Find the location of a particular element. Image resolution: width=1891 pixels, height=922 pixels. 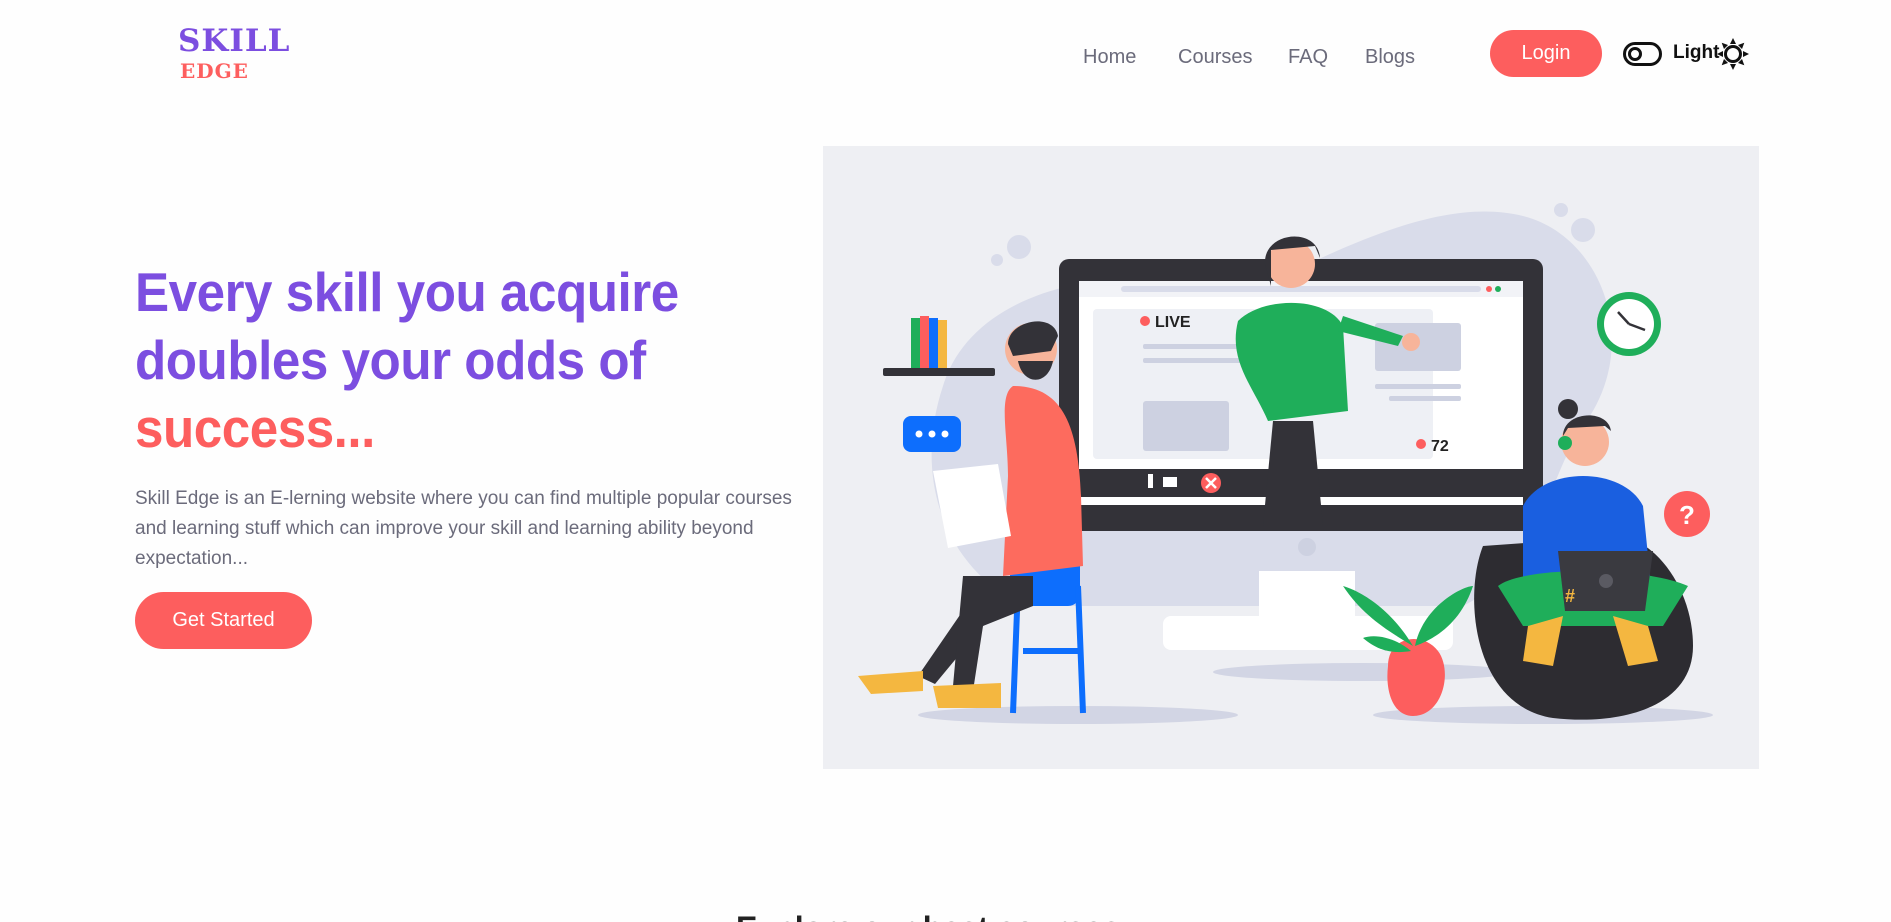

get-started-button: Get Started is located at coordinates (223, 620).